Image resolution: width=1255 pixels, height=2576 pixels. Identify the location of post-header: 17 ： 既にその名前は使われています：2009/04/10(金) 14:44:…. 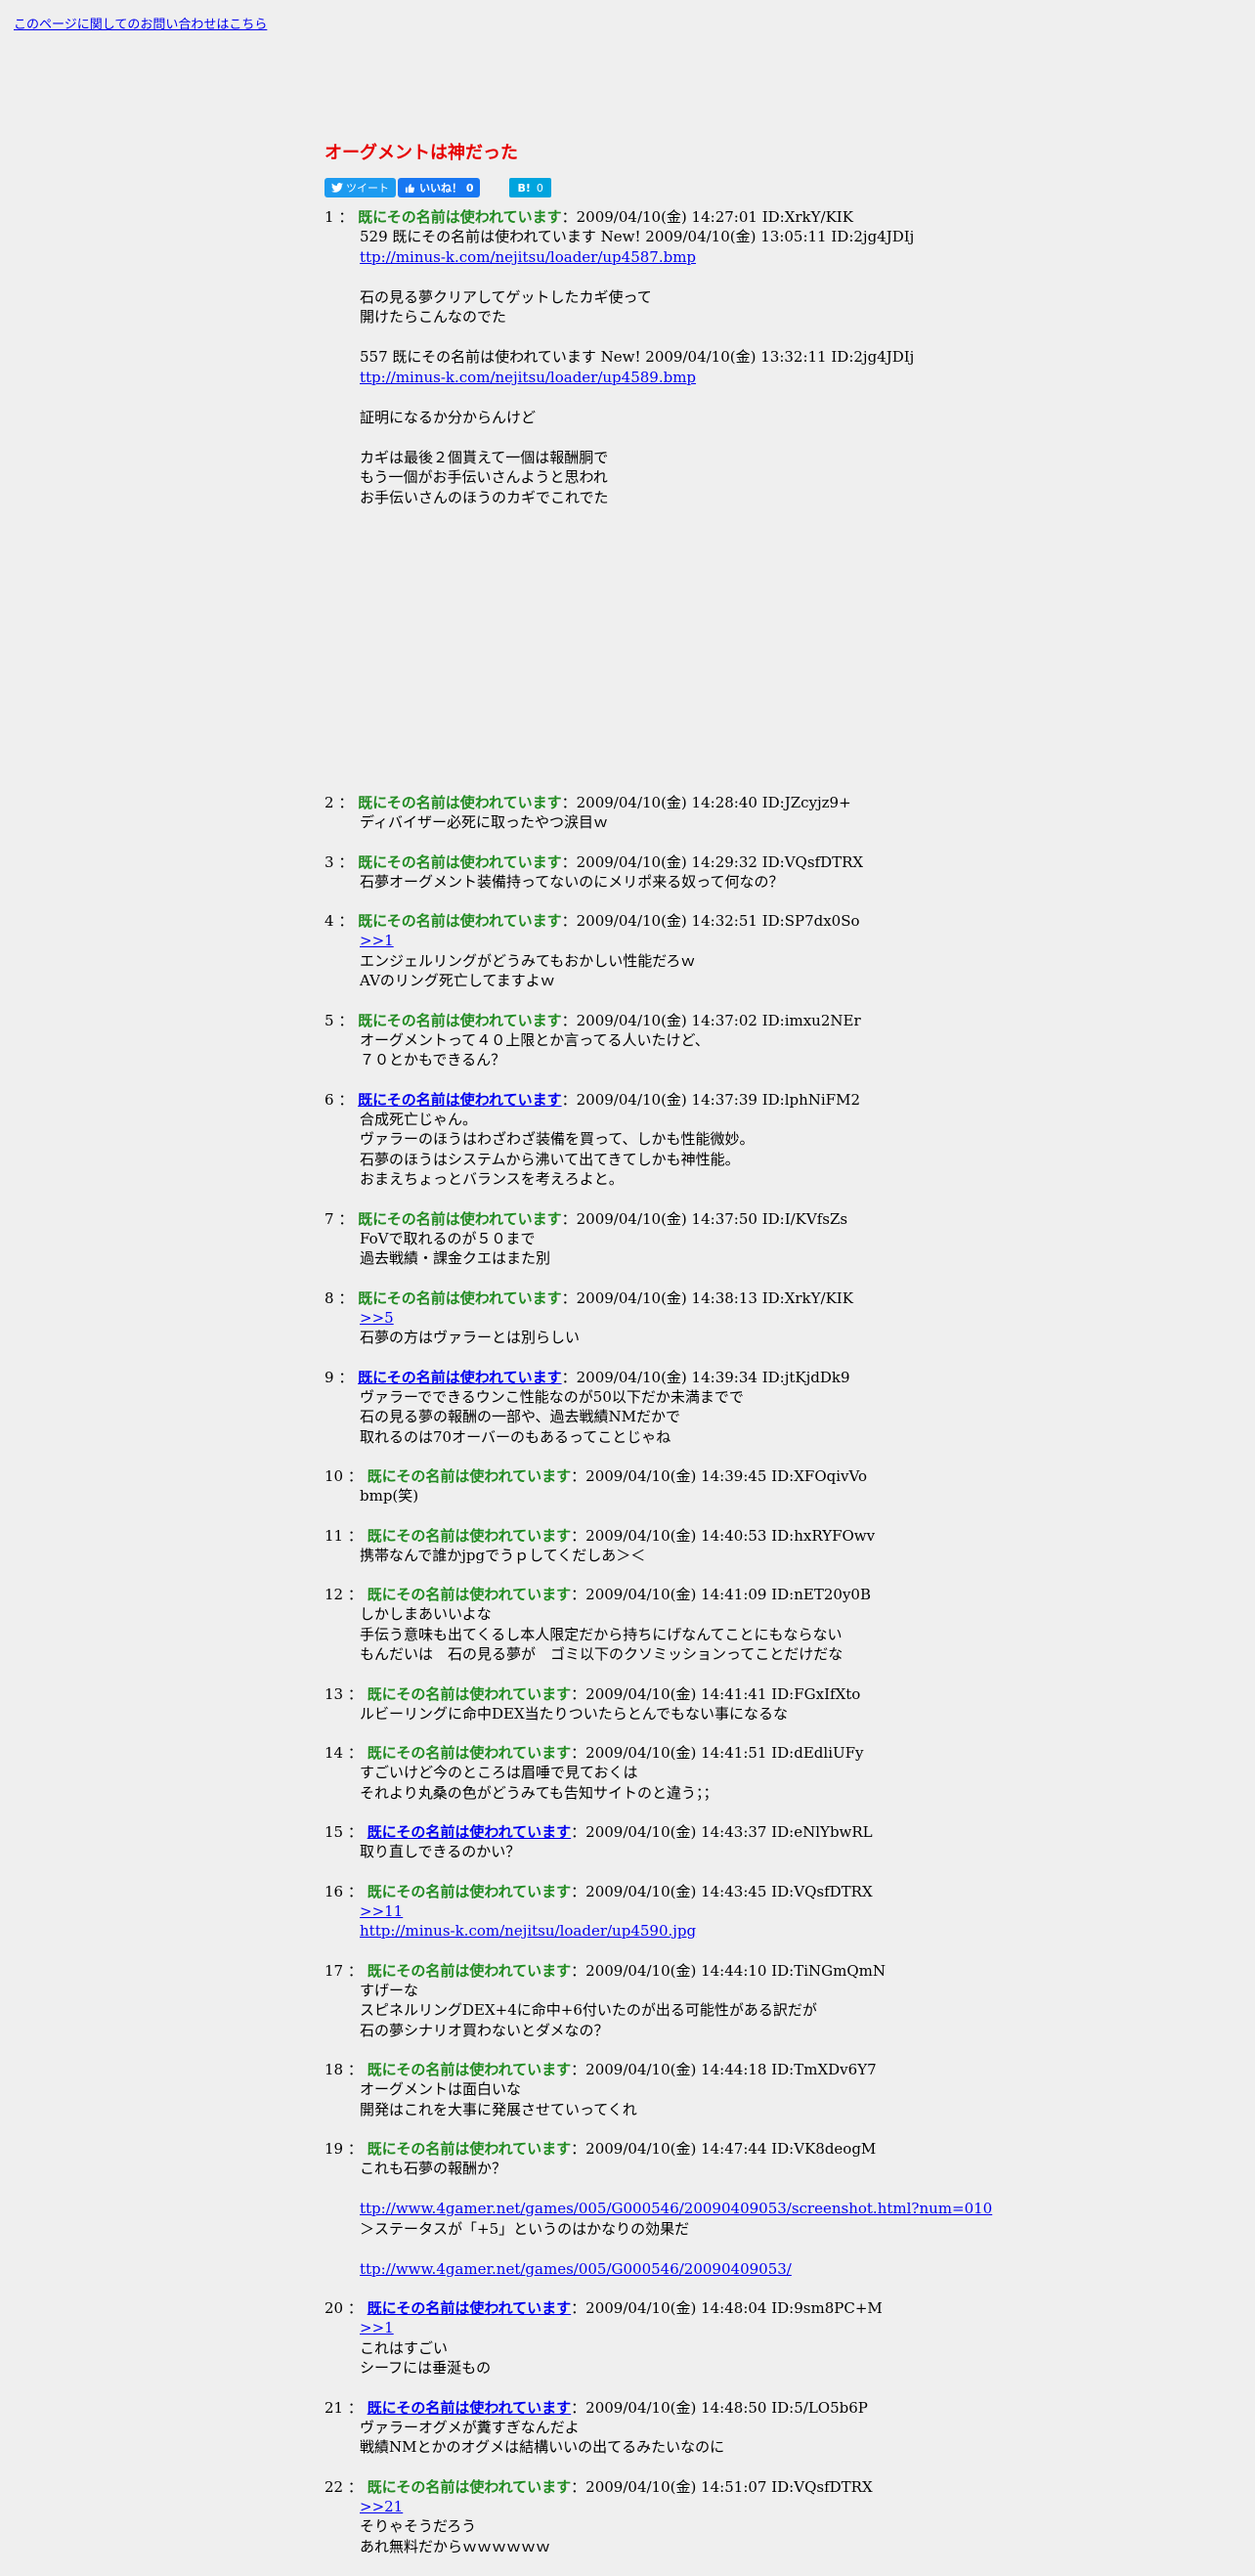
(606, 1970).